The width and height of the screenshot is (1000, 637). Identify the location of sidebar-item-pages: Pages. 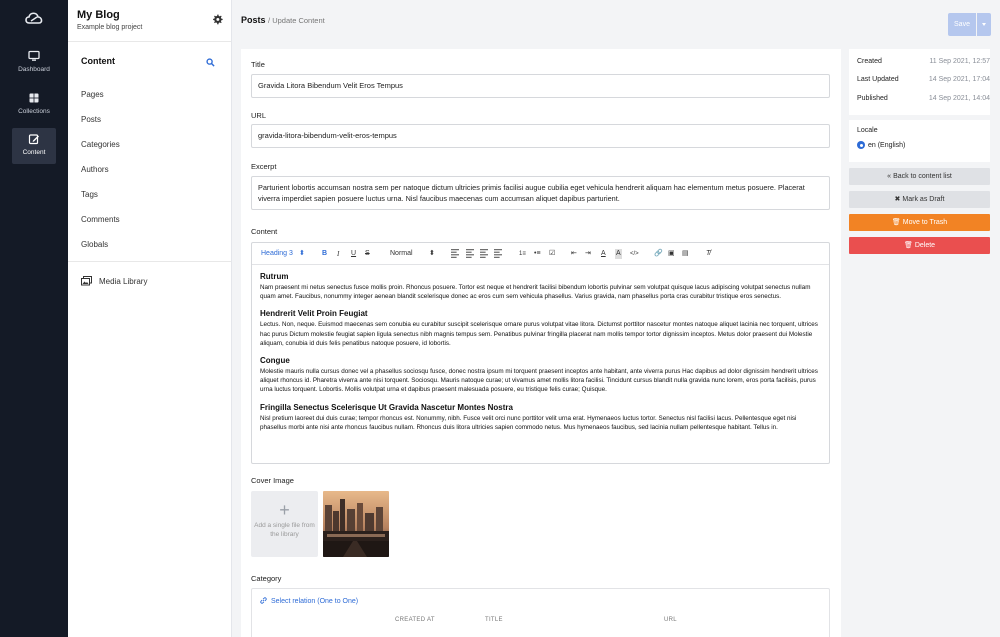
(149, 94).